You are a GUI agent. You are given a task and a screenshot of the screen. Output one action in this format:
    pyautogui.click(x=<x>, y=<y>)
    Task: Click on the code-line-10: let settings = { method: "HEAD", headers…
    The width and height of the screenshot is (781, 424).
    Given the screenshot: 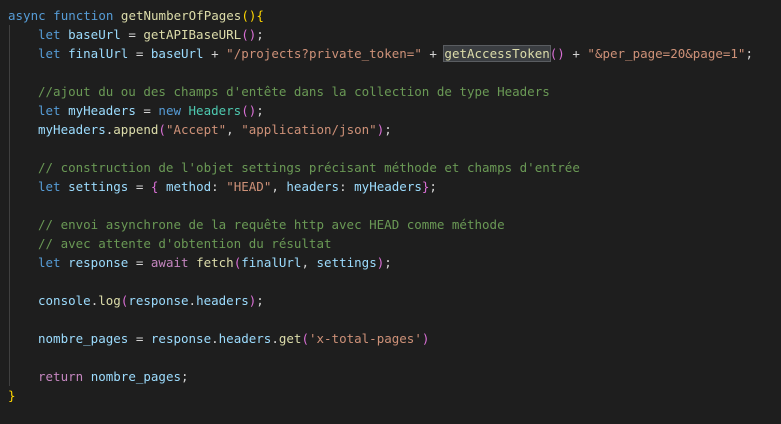 What is the action you would take?
    pyautogui.click(x=394, y=186)
    